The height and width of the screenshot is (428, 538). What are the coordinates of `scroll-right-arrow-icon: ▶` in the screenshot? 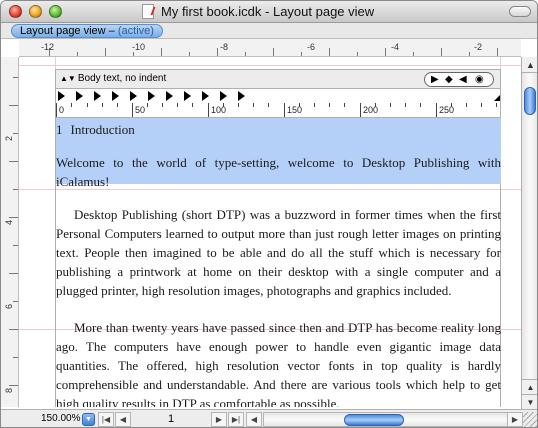 It's located at (515, 419).